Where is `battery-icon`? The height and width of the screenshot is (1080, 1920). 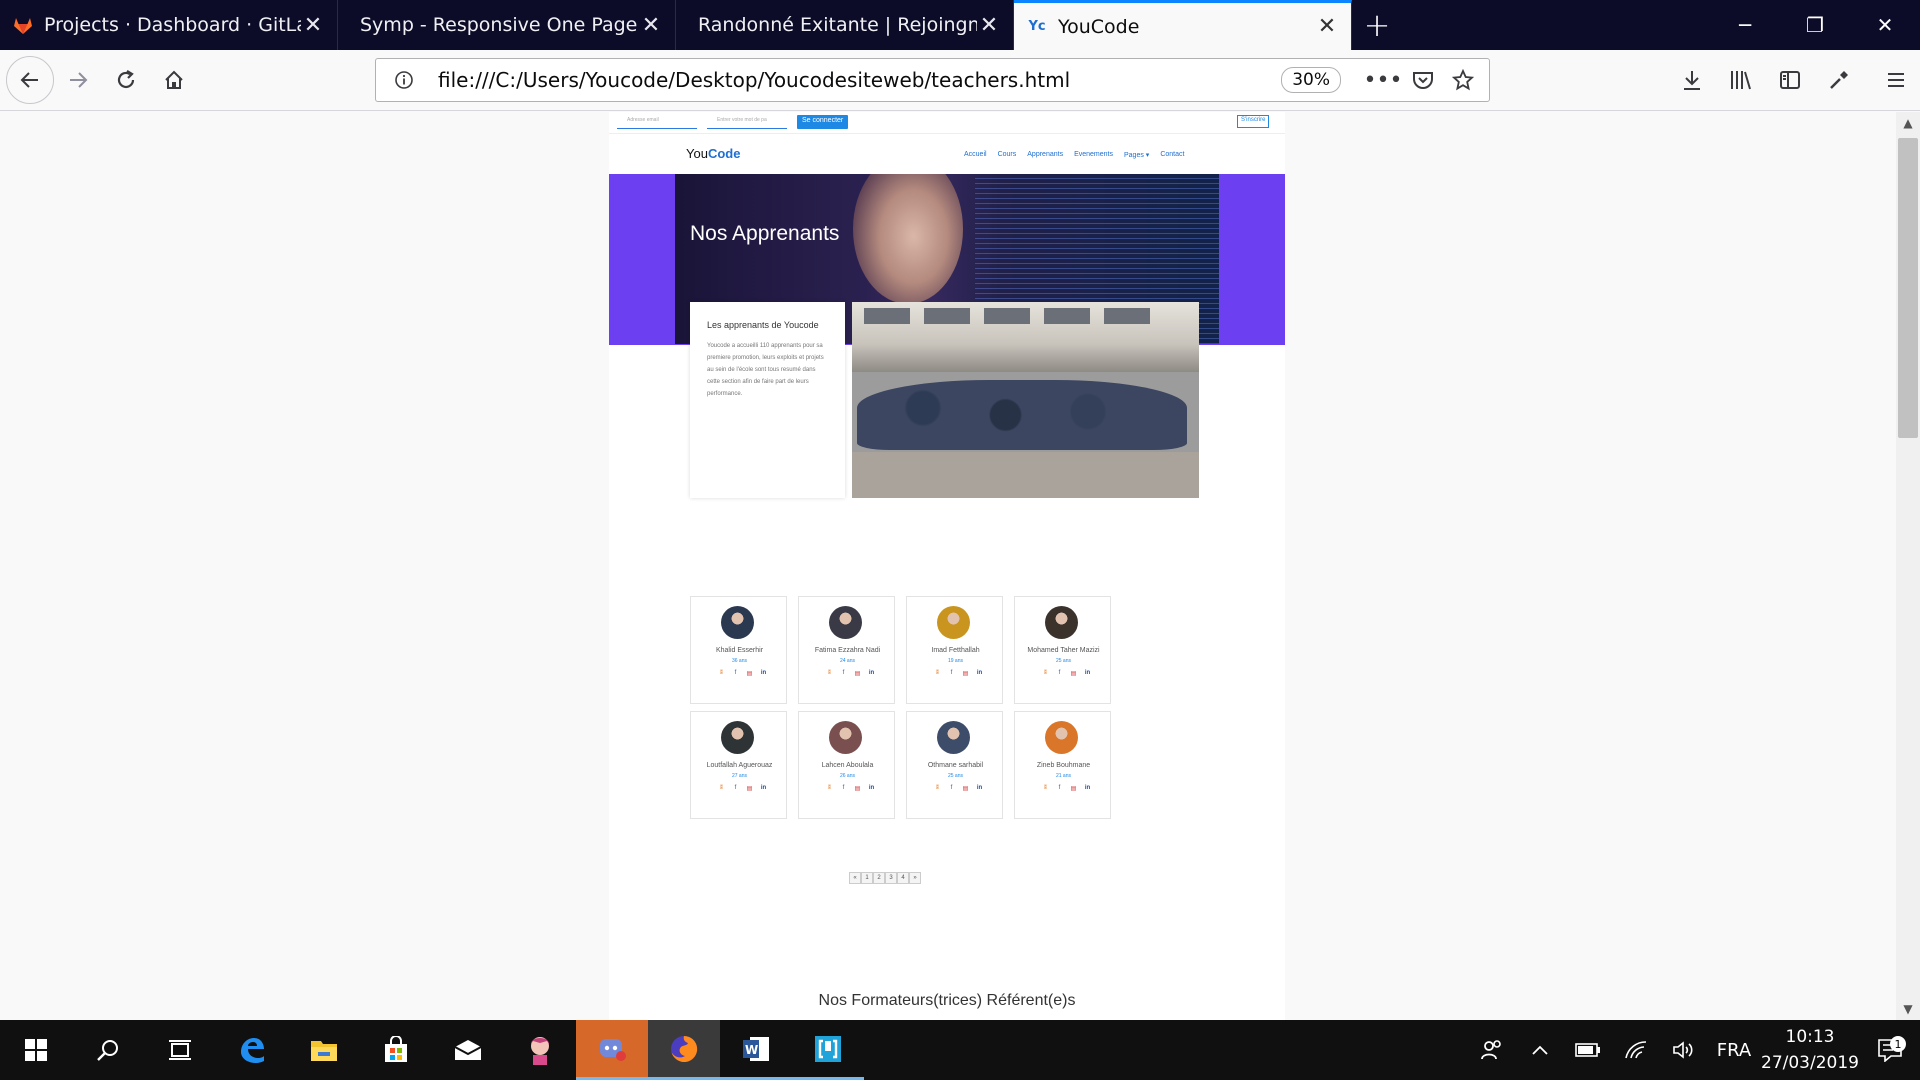 battery-icon is located at coordinates (1588, 1050).